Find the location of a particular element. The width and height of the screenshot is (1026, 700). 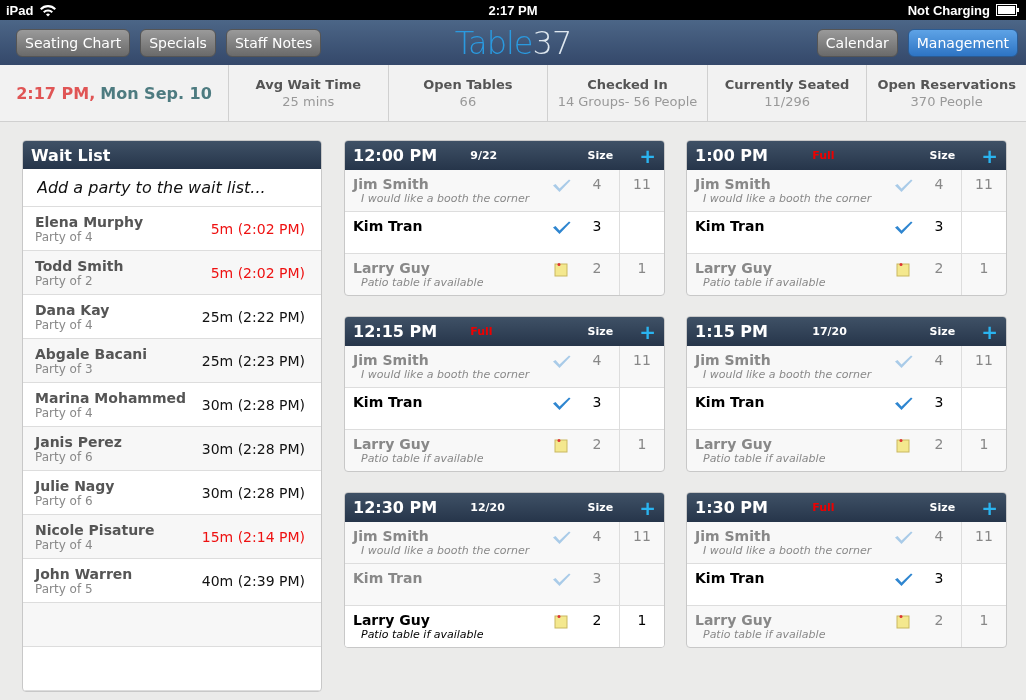

slot-time: 12:30 PM is located at coordinates (396, 507).